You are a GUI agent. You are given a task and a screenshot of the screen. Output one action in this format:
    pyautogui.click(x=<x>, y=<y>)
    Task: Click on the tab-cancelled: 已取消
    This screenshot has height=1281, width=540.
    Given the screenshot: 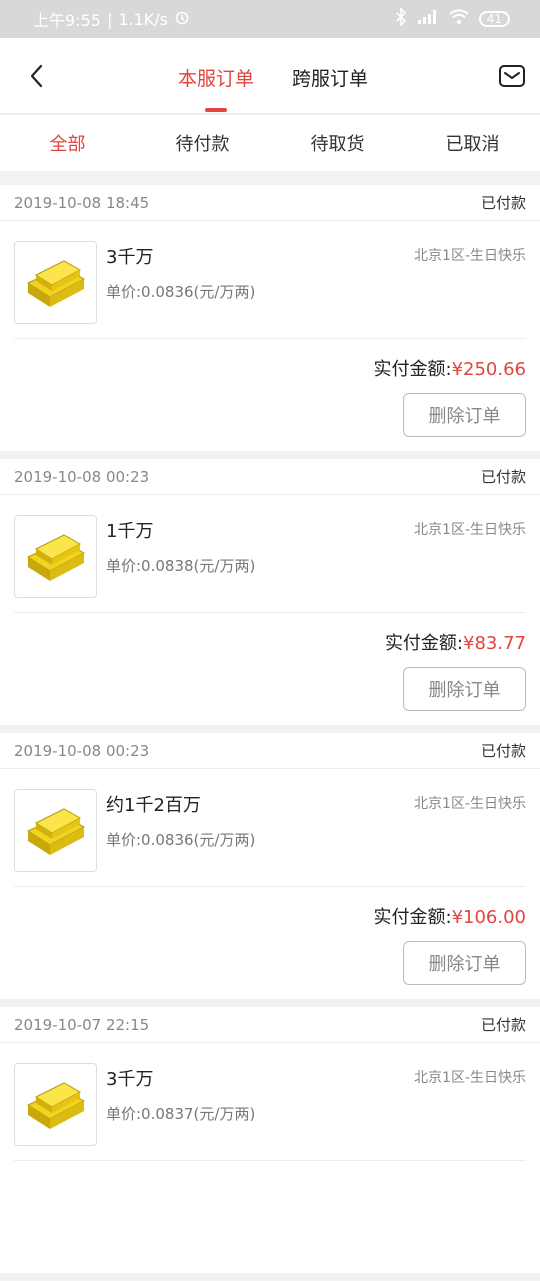 What is the action you would take?
    pyautogui.click(x=472, y=143)
    